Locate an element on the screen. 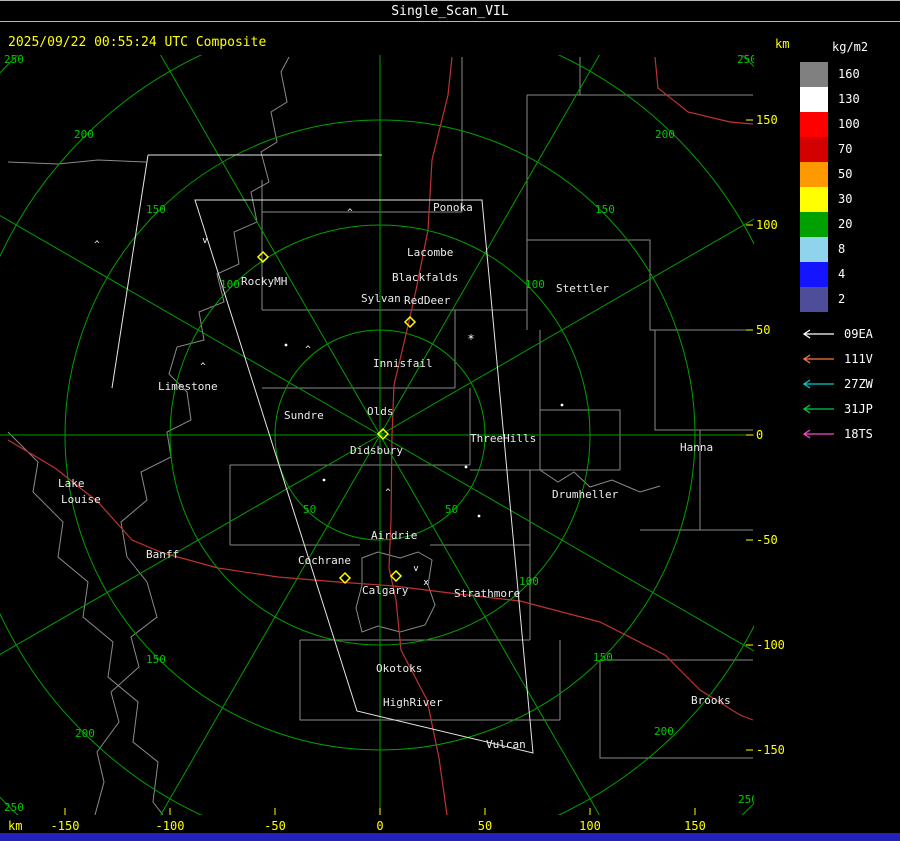 The width and height of the screenshot is (900, 841). legend-level-row: 50 is located at coordinates (849, 174).